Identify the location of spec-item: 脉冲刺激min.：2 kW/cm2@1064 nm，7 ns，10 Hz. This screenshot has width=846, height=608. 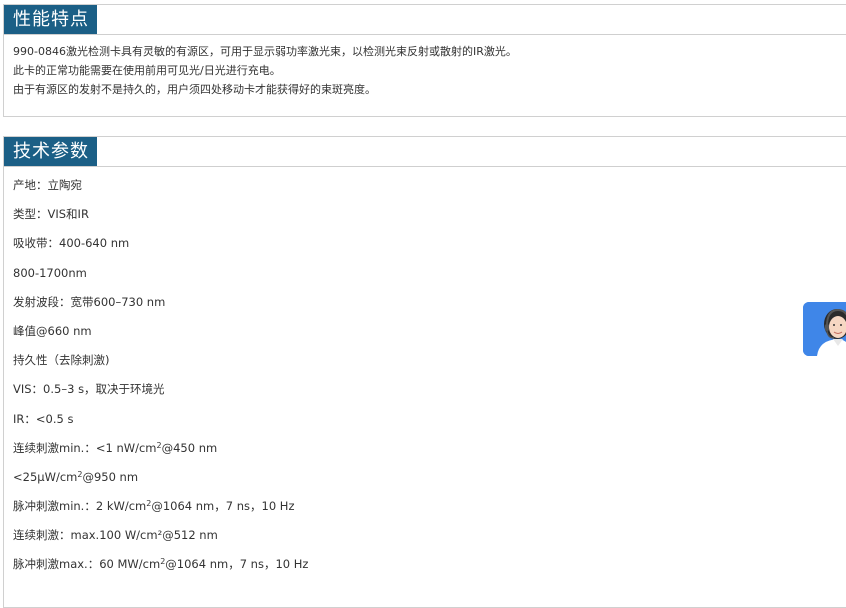
(160, 511).